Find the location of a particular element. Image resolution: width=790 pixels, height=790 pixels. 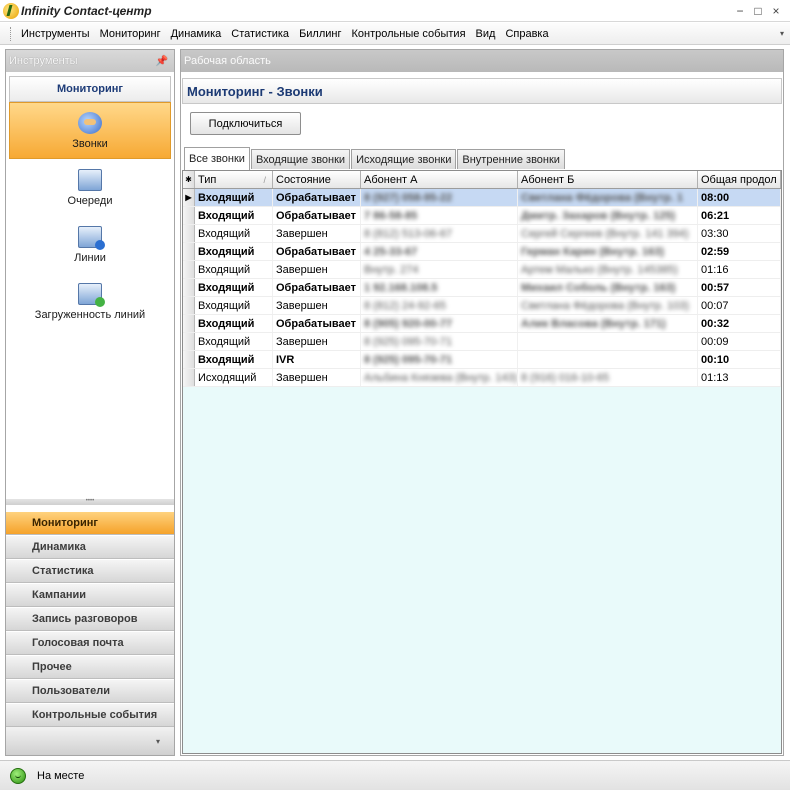

row-pointer-icon: ▶ is located at coordinates (189, 197).